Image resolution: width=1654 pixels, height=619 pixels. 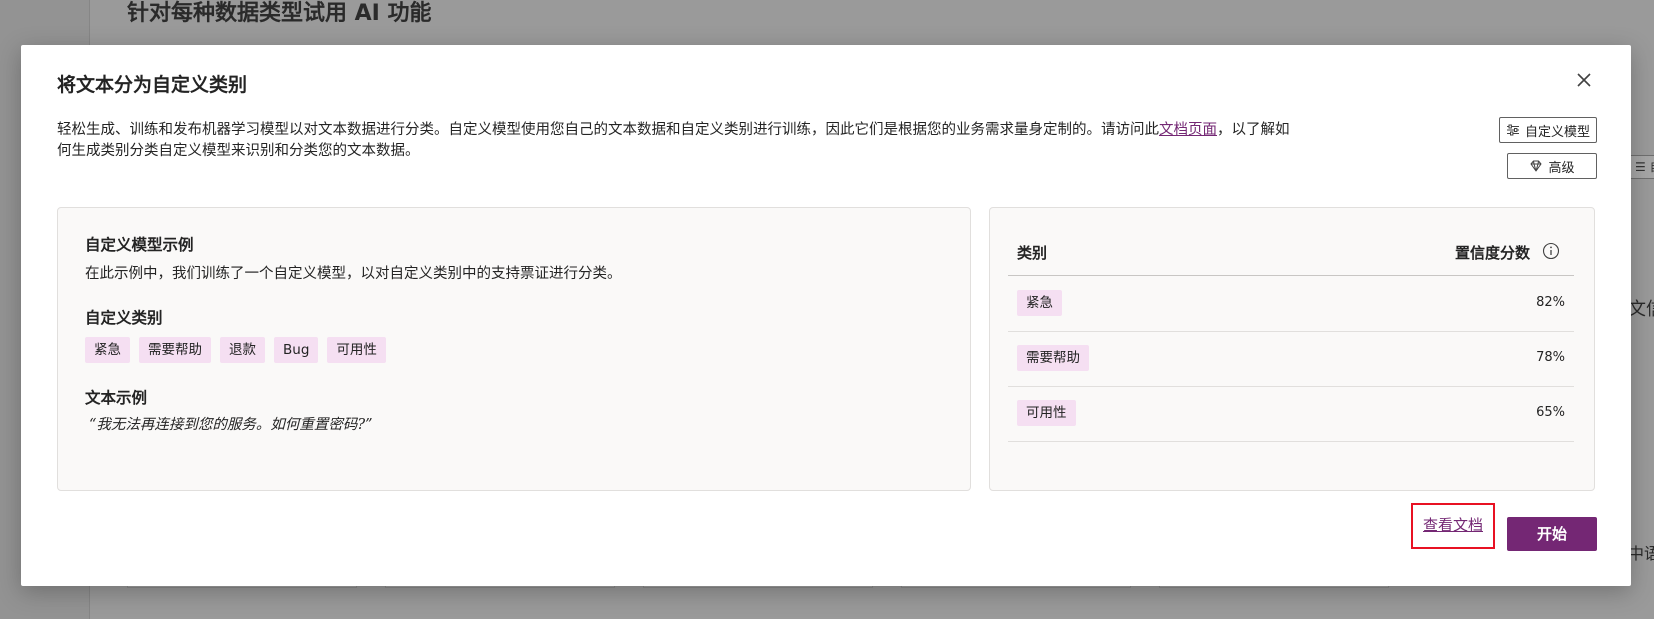 What do you see at coordinates (1536, 166) in the screenshot?
I see `diamond-icon` at bounding box center [1536, 166].